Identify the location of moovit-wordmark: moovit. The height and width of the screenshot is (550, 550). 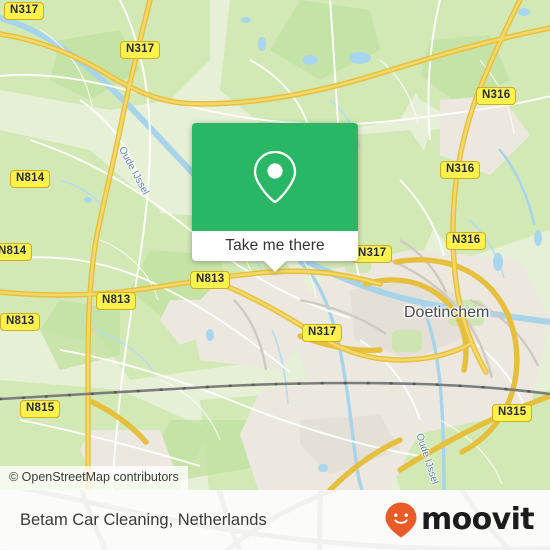
(477, 519).